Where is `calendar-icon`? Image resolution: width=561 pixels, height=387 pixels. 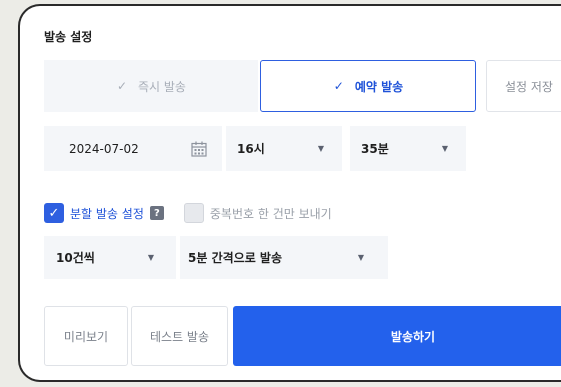 calendar-icon is located at coordinates (199, 149).